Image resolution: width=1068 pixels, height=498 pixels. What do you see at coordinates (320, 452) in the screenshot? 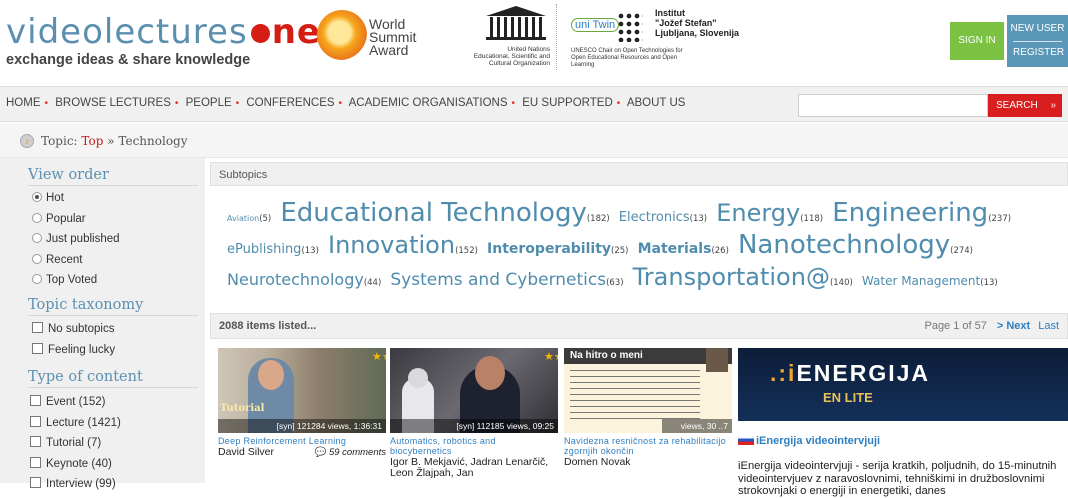
I see `comment-bubble-icon: 💬` at bounding box center [320, 452].